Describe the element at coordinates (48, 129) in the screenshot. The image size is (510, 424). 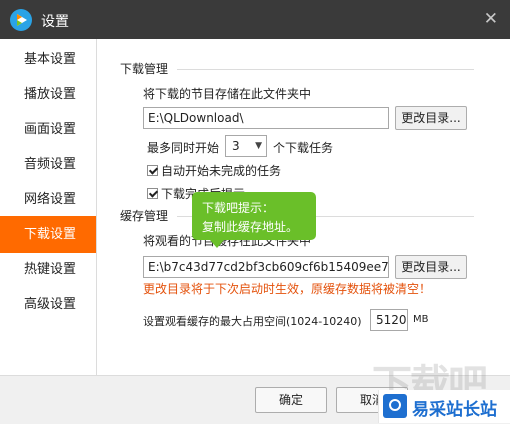
I see `sidebar-item-video: 画面设置` at that location.